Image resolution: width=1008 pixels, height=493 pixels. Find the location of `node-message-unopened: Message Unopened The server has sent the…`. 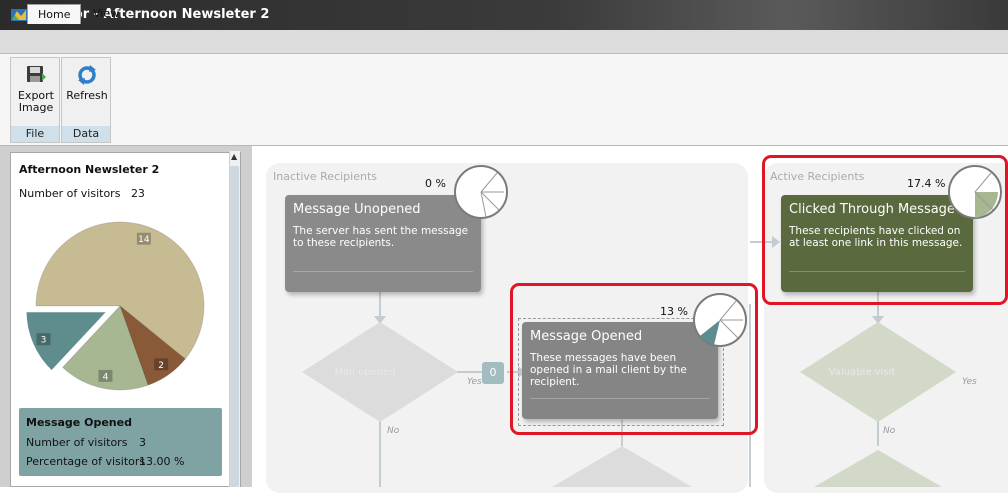

node-message-unopened: Message Unopened The server has sent the… is located at coordinates (383, 243).